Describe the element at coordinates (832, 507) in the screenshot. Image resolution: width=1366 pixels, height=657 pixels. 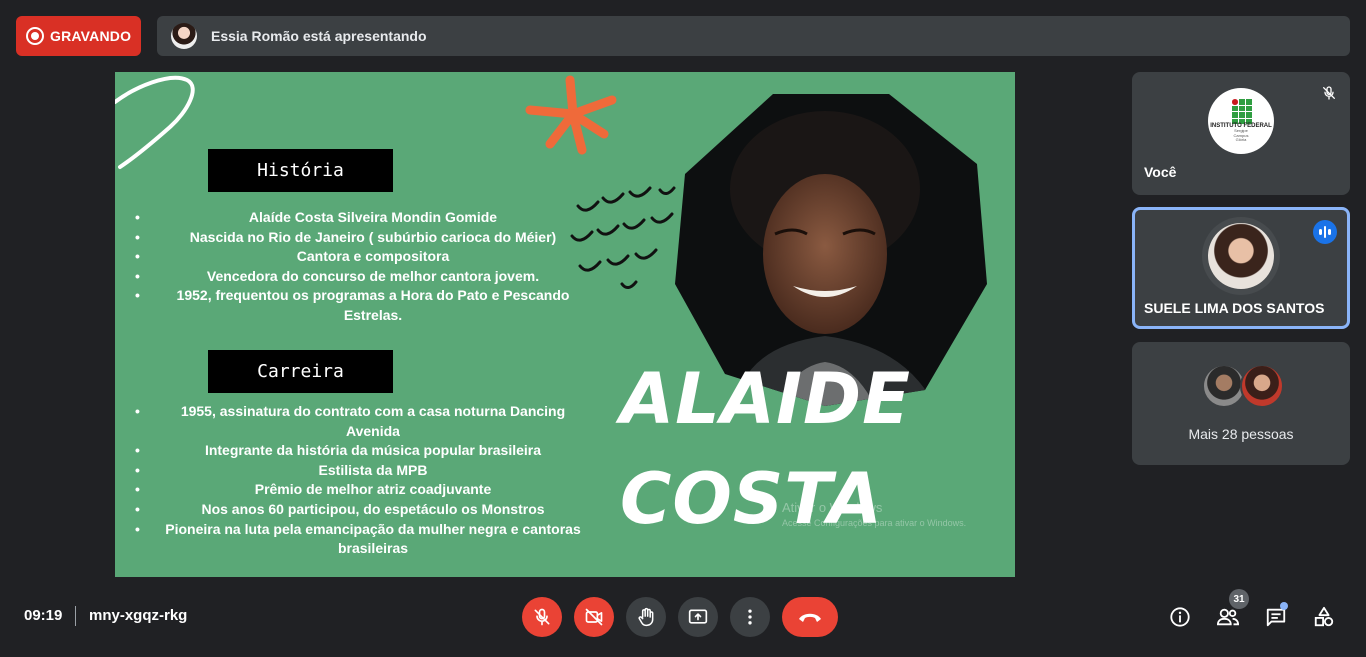
I see `windows-activation-watermark: Ativar o Windows` at that location.